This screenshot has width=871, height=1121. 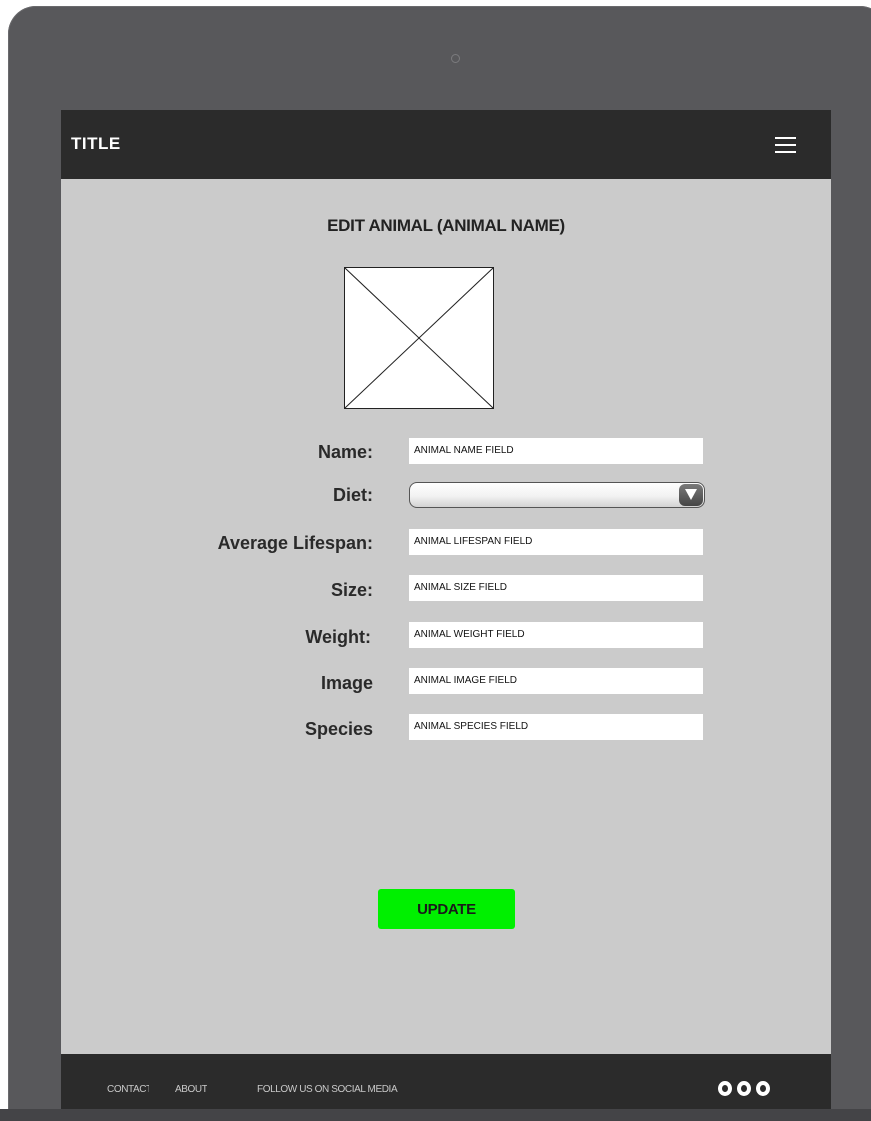 What do you see at coordinates (128, 1089) in the screenshot?
I see `footer-contact-link: CONTACT` at bounding box center [128, 1089].